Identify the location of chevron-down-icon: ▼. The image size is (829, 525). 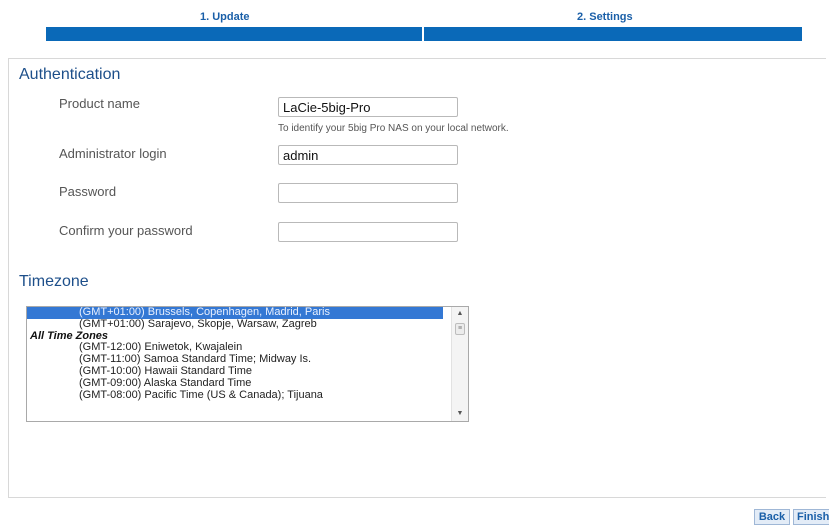
(460, 414).